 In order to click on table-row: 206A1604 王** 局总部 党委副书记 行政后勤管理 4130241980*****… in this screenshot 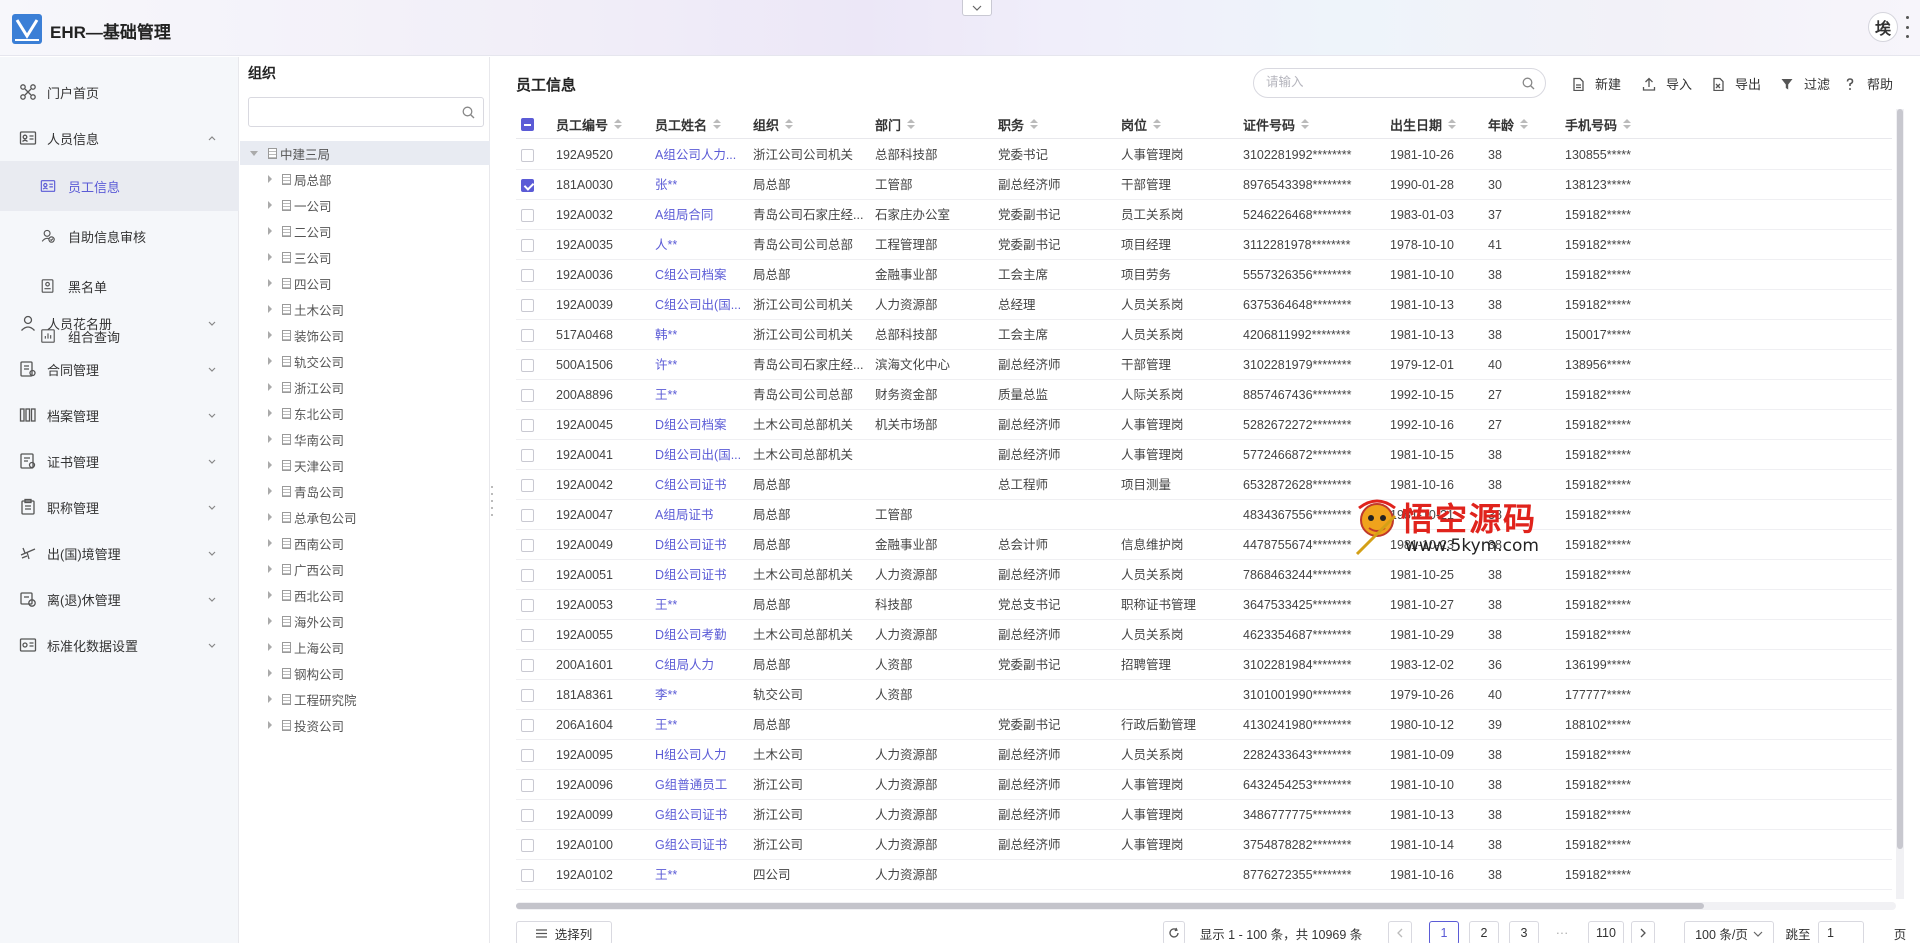, I will do `click(1204, 725)`.